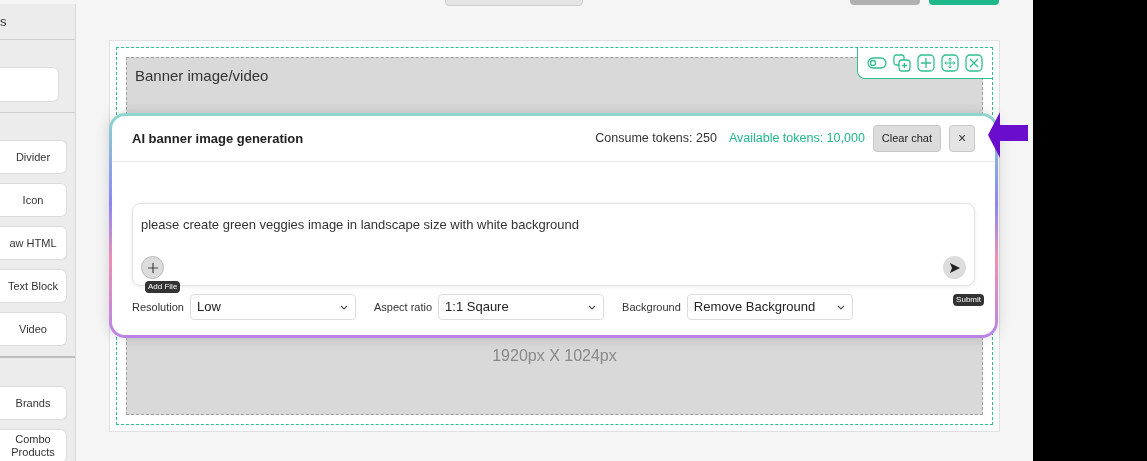  I want to click on block-button: Divider, so click(33, 157).